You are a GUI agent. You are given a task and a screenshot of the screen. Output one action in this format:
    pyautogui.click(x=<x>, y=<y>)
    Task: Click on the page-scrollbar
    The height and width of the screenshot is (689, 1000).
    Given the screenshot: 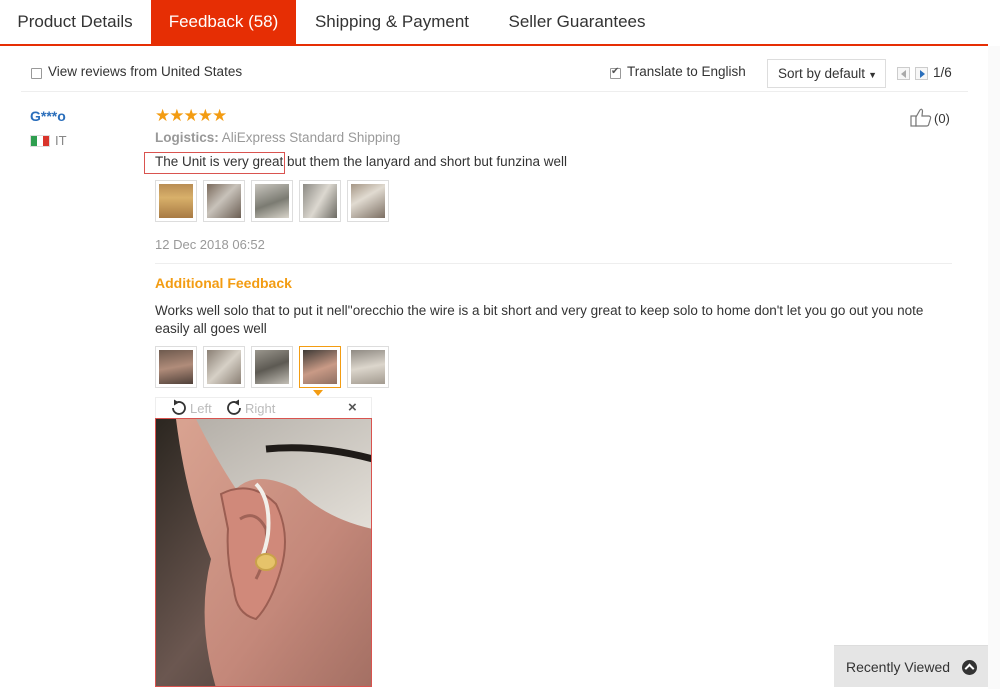 What is the action you would take?
    pyautogui.click(x=994, y=367)
    